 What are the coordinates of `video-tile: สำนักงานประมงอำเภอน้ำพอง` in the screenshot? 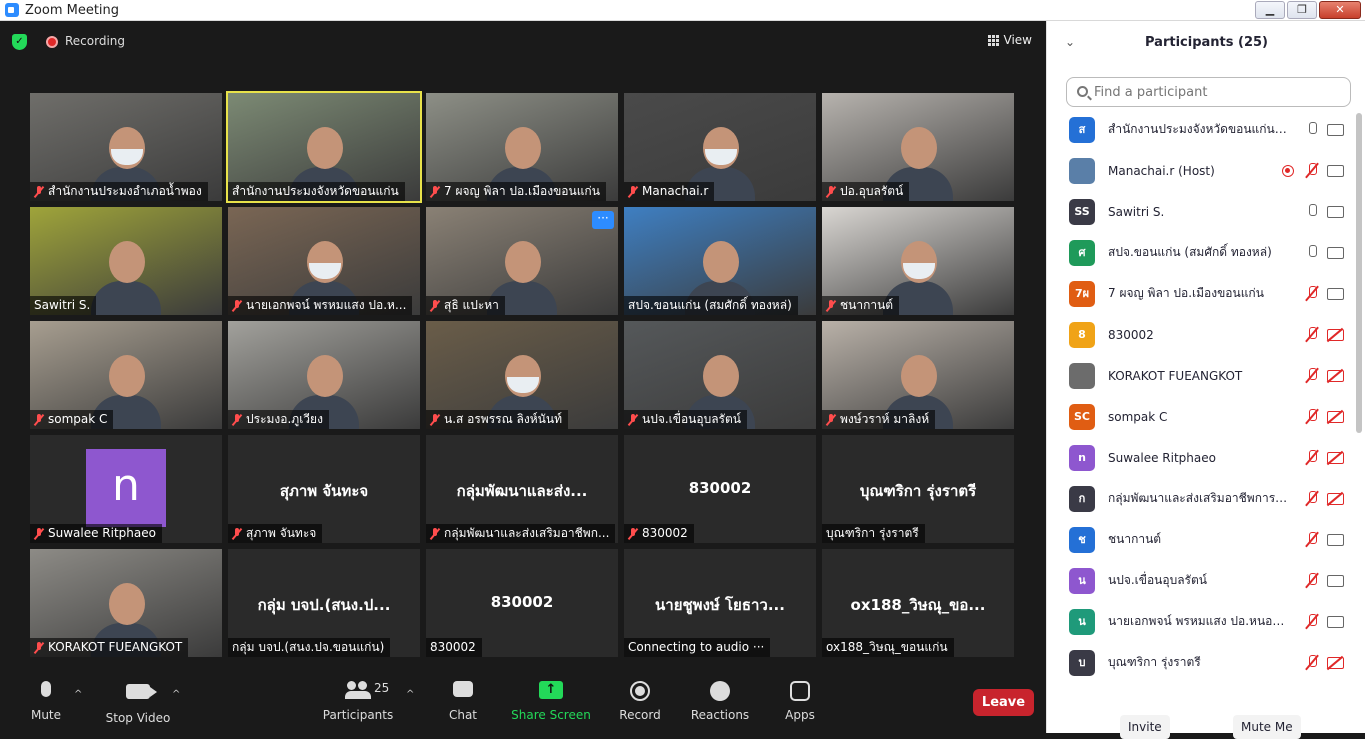 It's located at (126, 147).